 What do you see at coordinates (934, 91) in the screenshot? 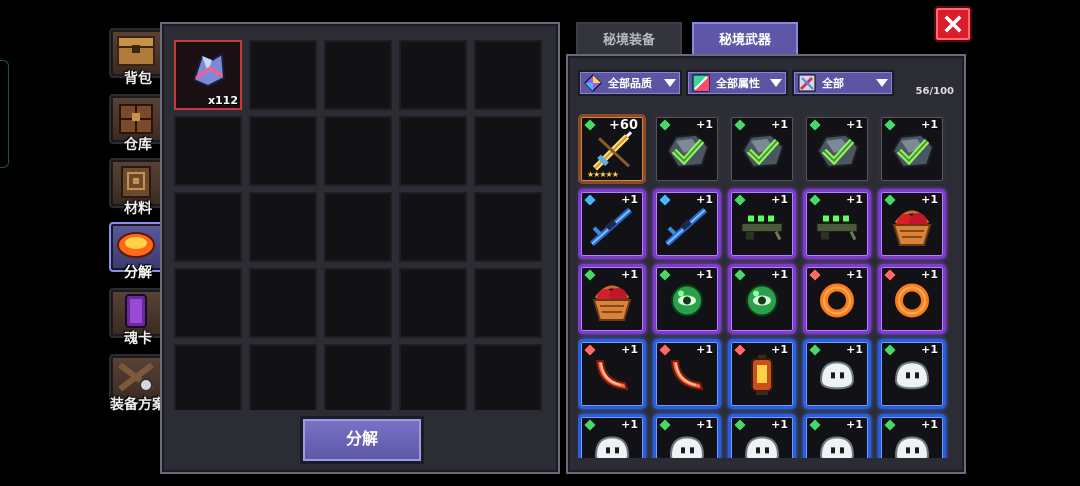
I see `capacity-count: 56/100` at bounding box center [934, 91].